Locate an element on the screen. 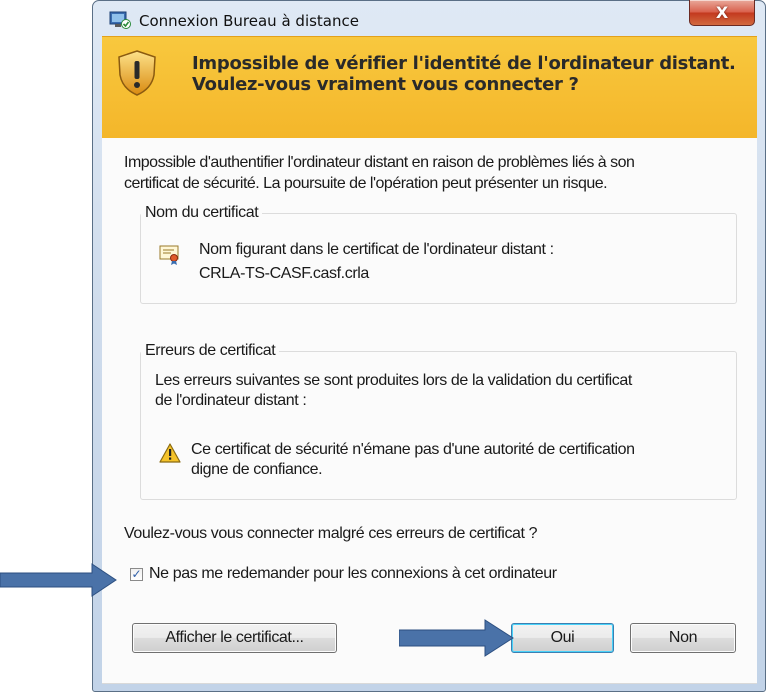  certificate-icon is located at coordinates (169, 255).